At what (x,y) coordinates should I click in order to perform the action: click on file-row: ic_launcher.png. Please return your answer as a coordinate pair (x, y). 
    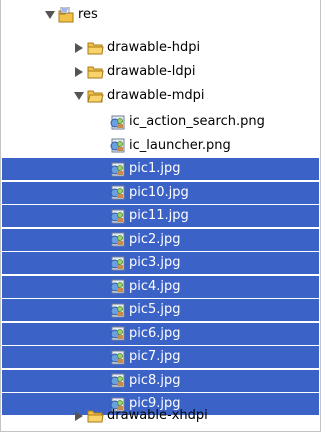
    Looking at the image, I should click on (160, 146).